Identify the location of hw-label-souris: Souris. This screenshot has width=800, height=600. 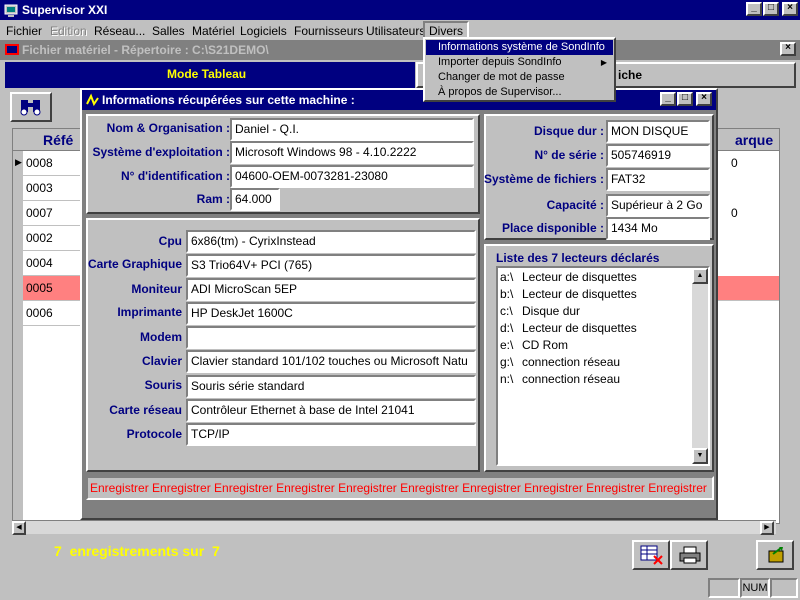
(163, 385).